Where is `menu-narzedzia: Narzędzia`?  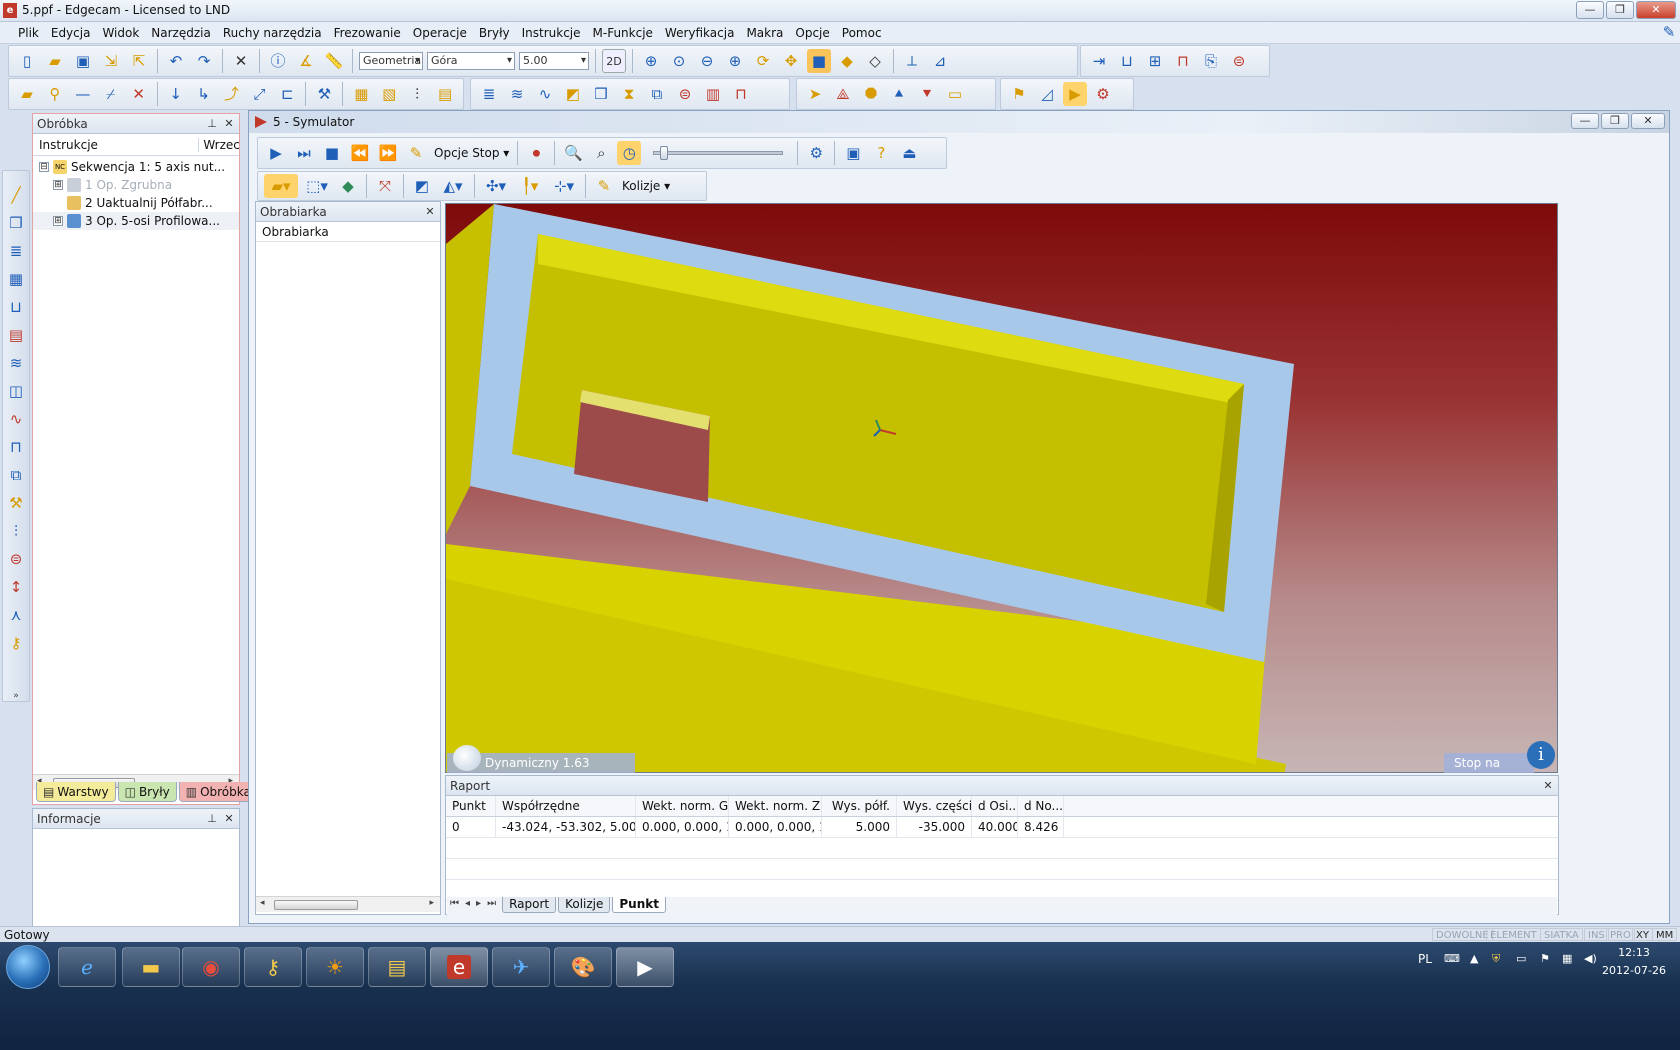 menu-narzedzia: Narzędzia is located at coordinates (181, 33).